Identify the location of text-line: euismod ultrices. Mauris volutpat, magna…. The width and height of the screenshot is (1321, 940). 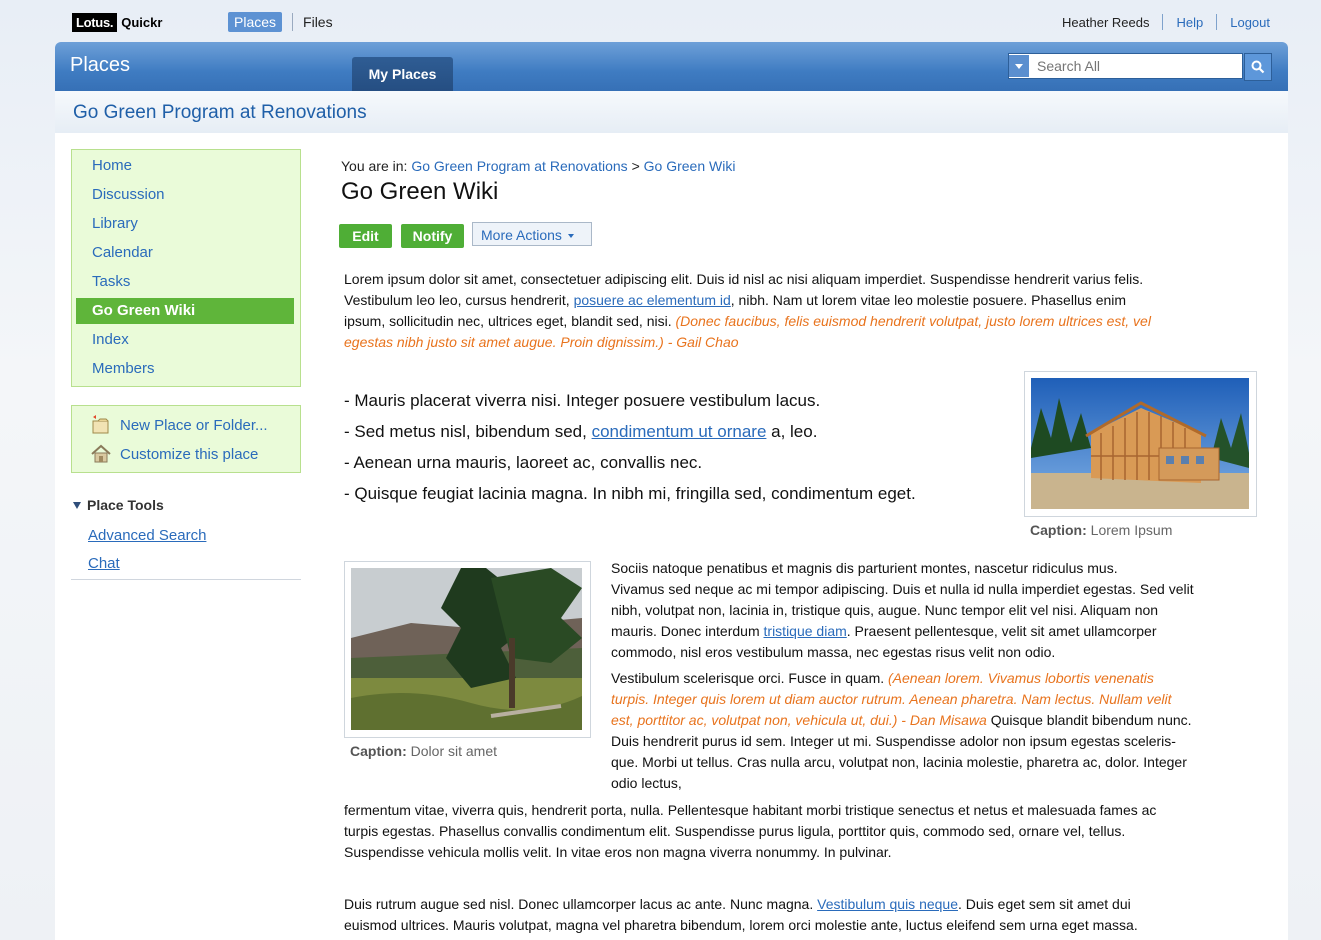
(741, 925).